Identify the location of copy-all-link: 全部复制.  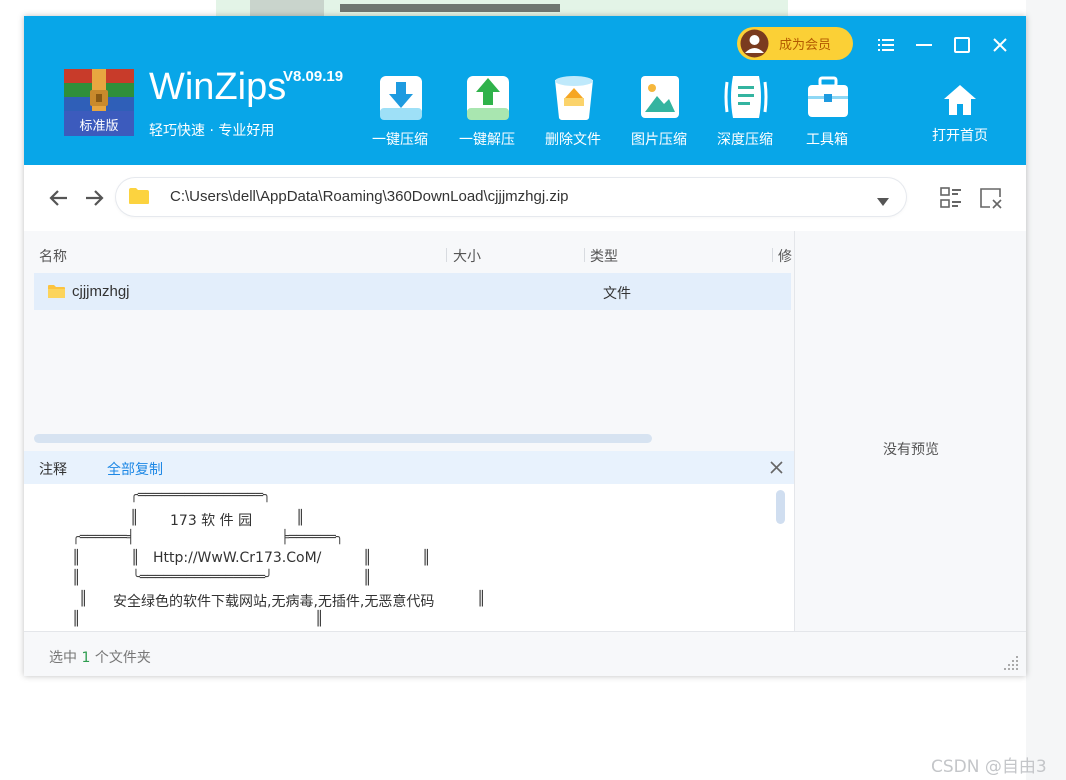
(135, 469).